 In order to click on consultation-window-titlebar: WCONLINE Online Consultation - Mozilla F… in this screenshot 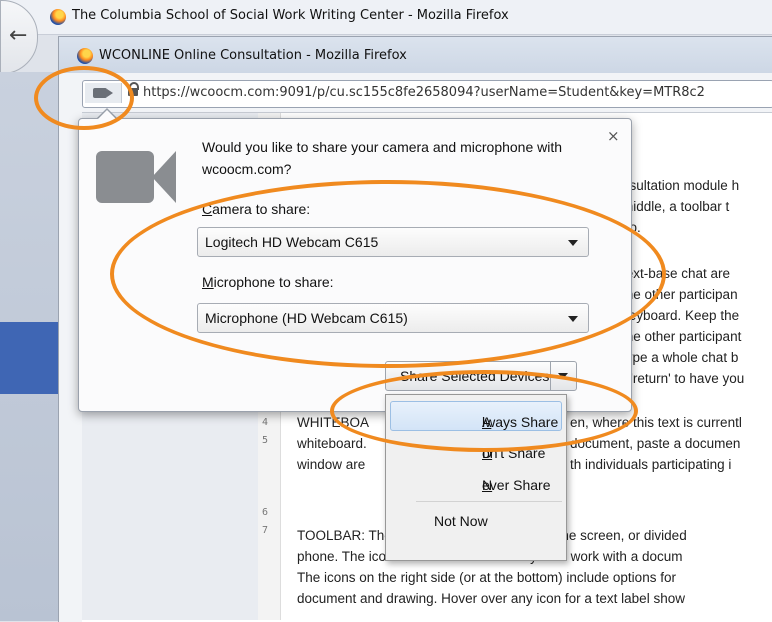, I will do `click(415, 55)`.